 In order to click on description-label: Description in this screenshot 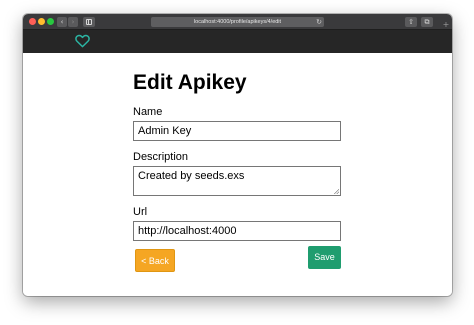, I will do `click(161, 157)`.